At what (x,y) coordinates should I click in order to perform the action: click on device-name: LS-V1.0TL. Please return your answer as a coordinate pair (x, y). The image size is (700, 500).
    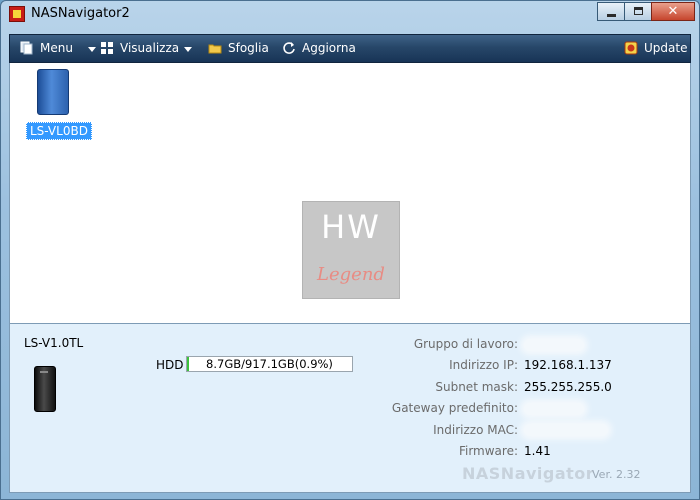
    Looking at the image, I should click on (54, 343).